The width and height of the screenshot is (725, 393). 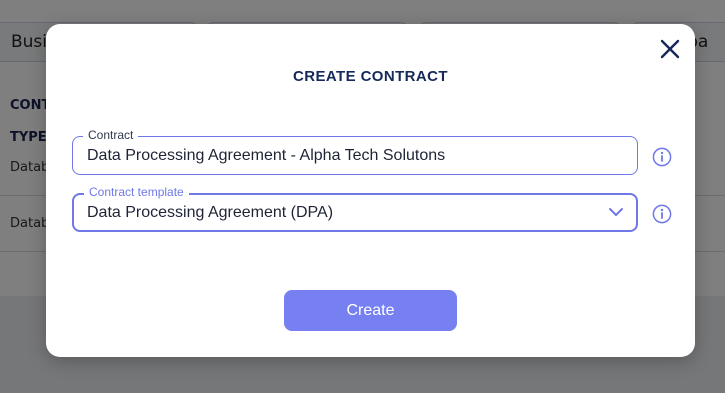 I want to click on contract-info-button, so click(x=662, y=157).